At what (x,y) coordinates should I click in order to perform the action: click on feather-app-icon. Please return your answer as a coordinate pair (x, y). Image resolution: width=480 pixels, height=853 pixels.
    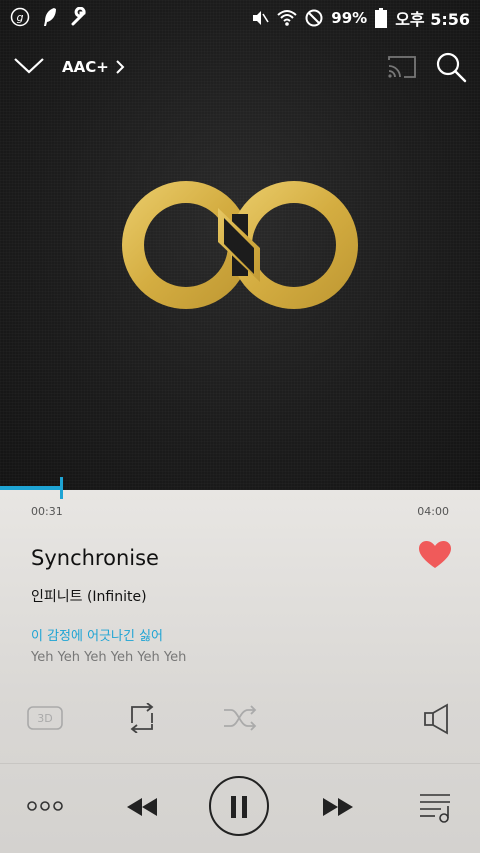
    Looking at the image, I should click on (50, 17).